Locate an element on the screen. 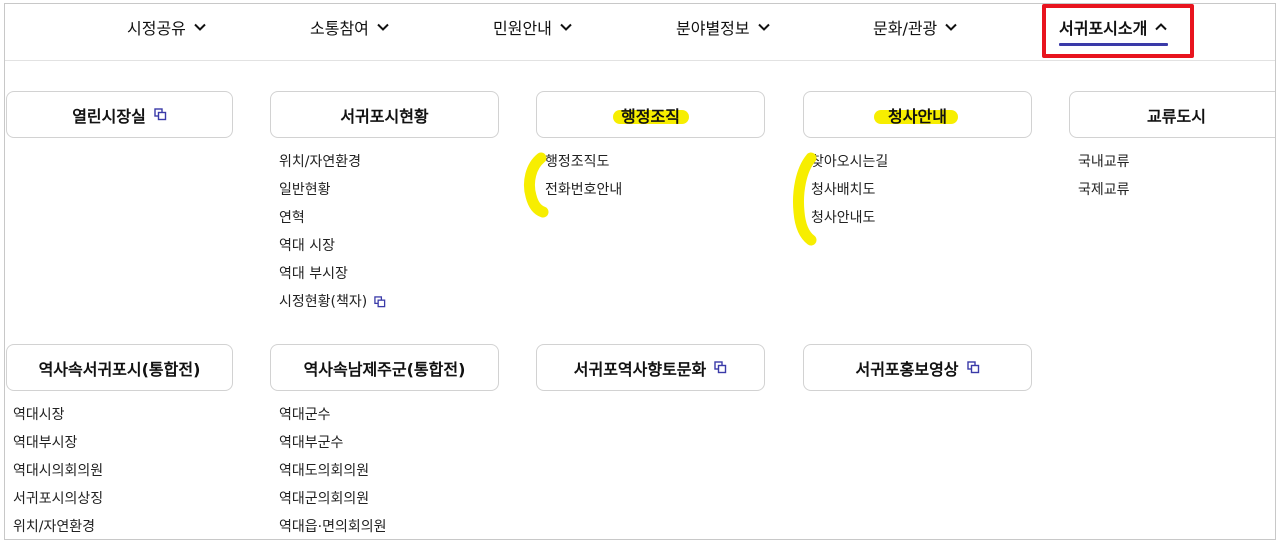 Image resolution: width=1280 pixels, height=545 pixels. card-title: 역사속남제주군(통합전) is located at coordinates (384, 369).